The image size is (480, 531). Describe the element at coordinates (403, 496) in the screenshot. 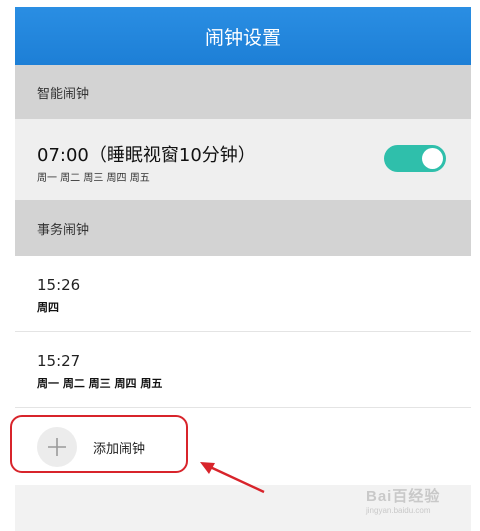

I see `watermark-brand: Bai百经验` at that location.